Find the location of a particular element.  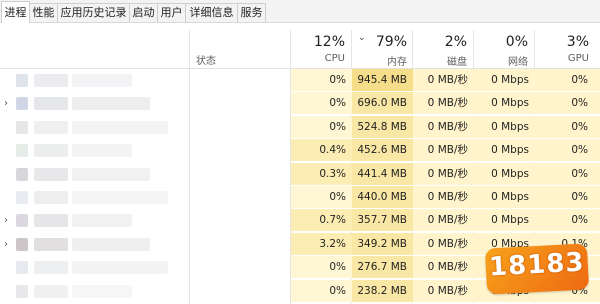

cpu-value: 0.3% is located at coordinates (321, 174).